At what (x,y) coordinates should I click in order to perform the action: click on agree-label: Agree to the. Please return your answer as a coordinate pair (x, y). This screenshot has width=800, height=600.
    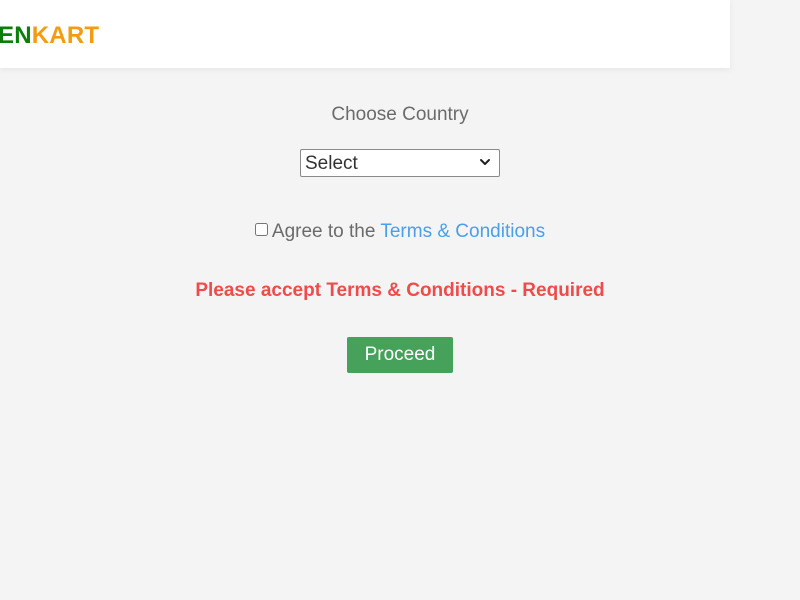
    Looking at the image, I should click on (326, 231).